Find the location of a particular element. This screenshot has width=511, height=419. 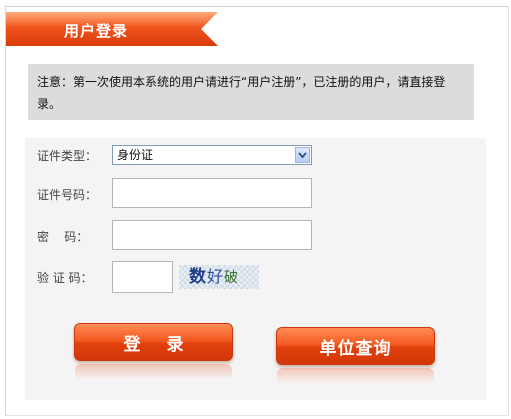

password-label: 密 码： is located at coordinates (63, 237).